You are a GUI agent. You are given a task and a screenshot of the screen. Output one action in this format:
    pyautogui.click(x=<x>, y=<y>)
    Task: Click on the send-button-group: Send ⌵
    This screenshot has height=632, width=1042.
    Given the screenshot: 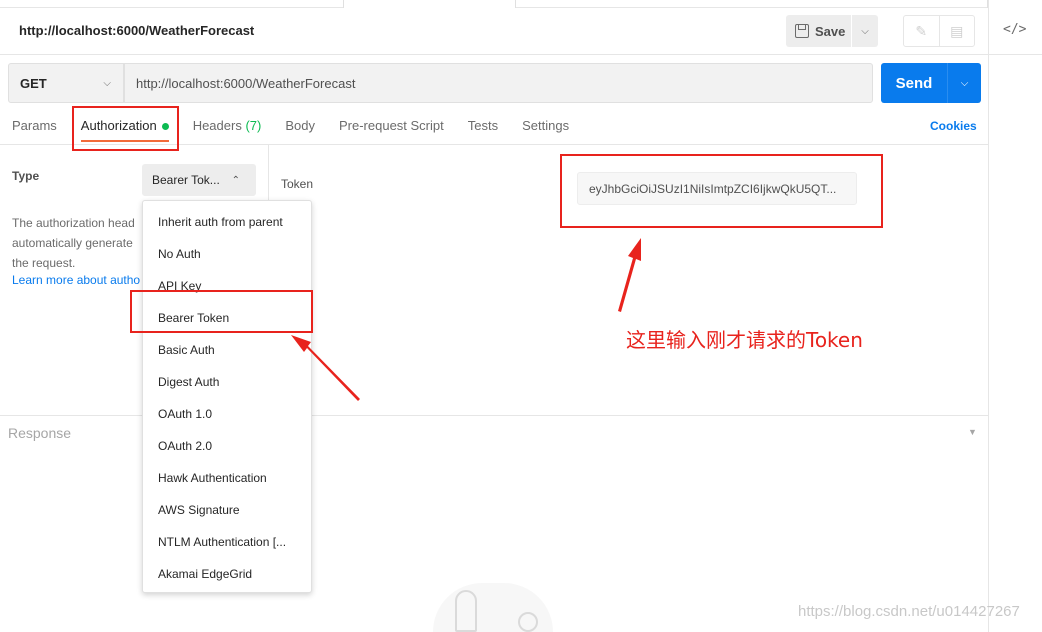 What is the action you would take?
    pyautogui.click(x=931, y=83)
    